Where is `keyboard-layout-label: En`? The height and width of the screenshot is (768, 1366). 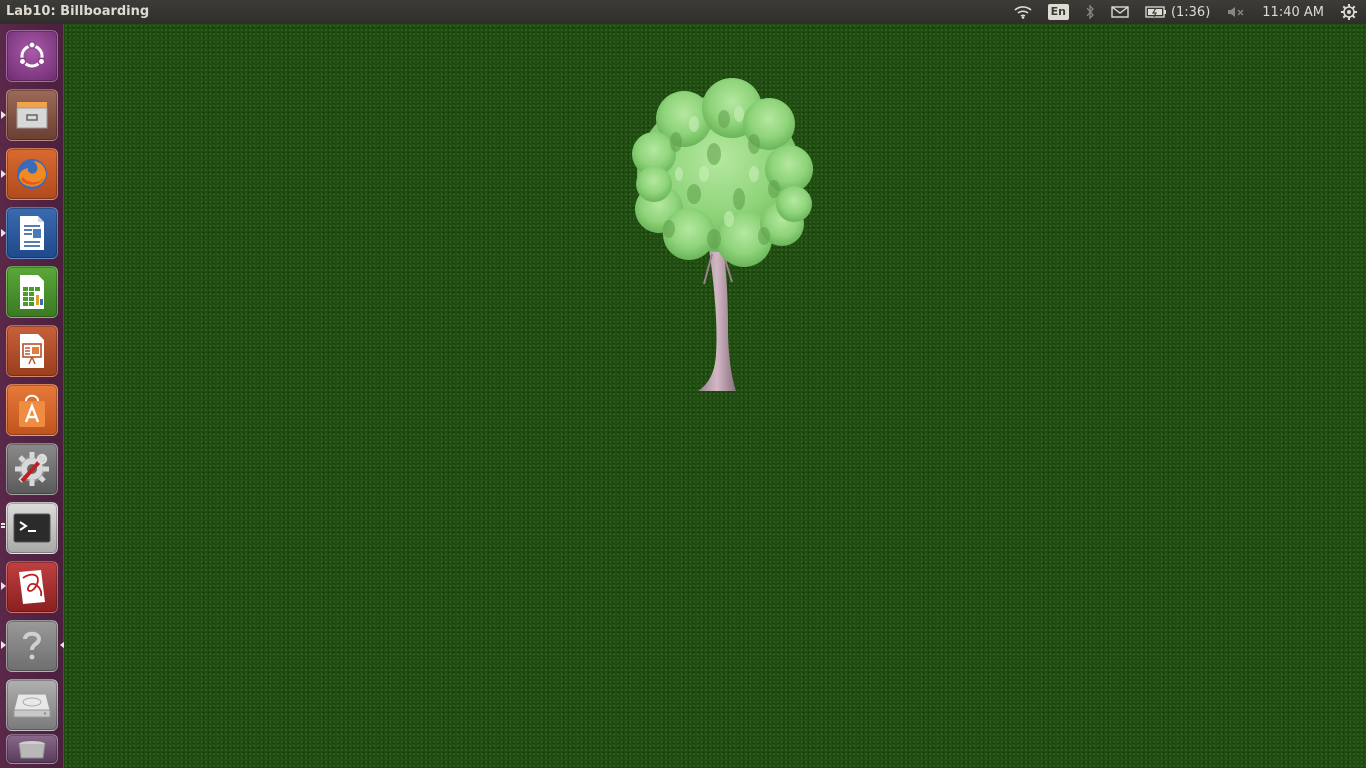
keyboard-layout-label: En is located at coordinates (1058, 12).